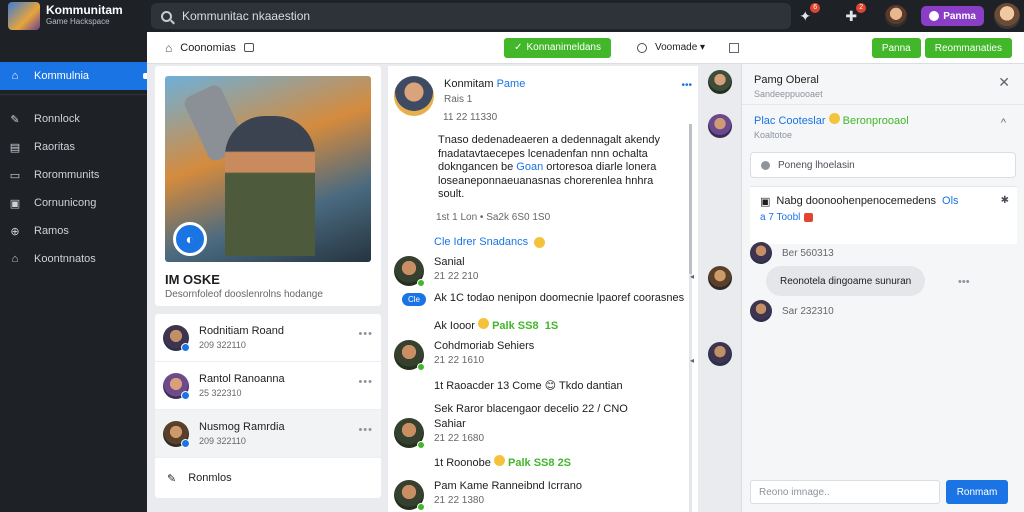 The width and height of the screenshot is (1024, 512). What do you see at coordinates (845, 492) in the screenshot?
I see `message-input` at bounding box center [845, 492].